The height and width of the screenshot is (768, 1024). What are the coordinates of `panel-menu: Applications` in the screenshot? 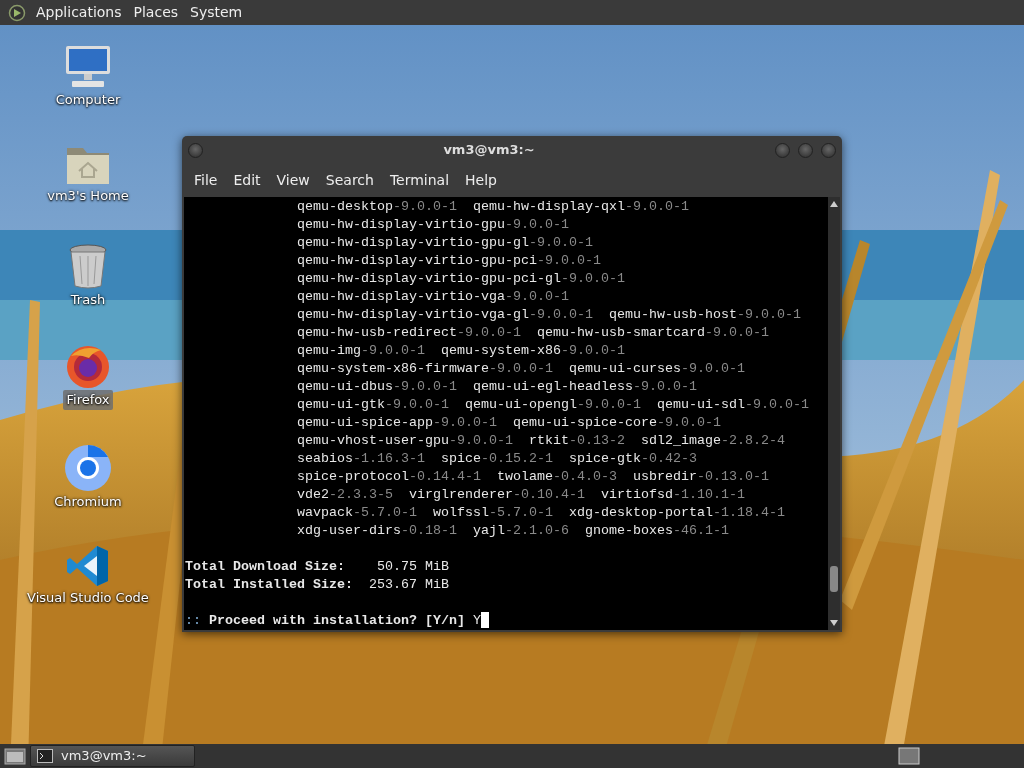 It's located at (79, 12).